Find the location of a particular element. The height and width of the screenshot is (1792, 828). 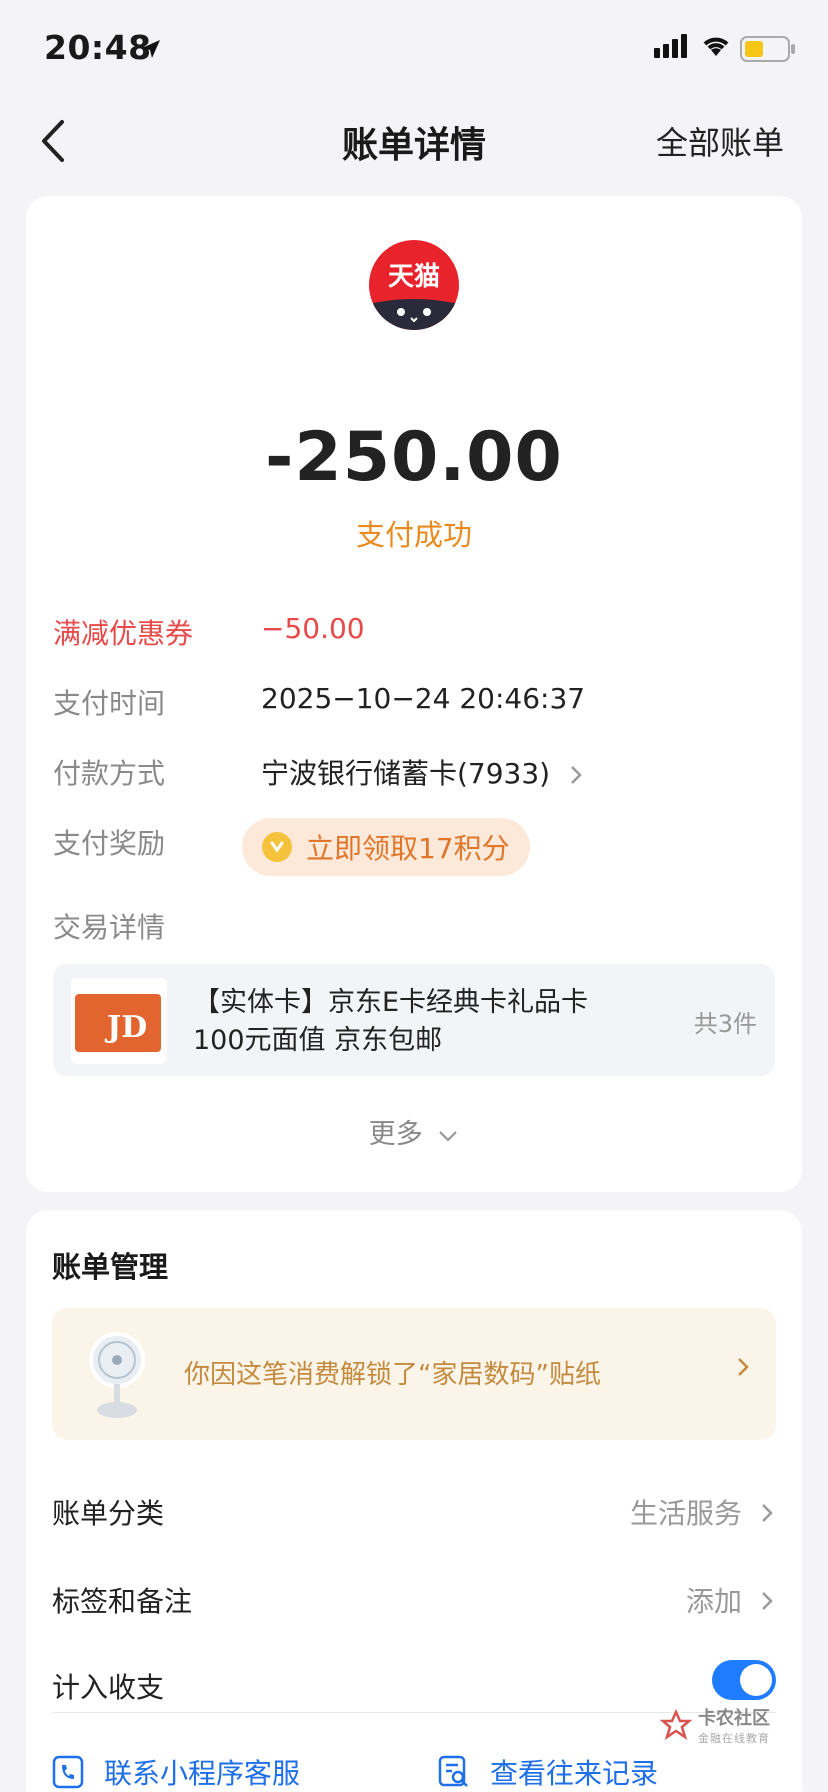

location-arrow-icon is located at coordinates (151, 49).